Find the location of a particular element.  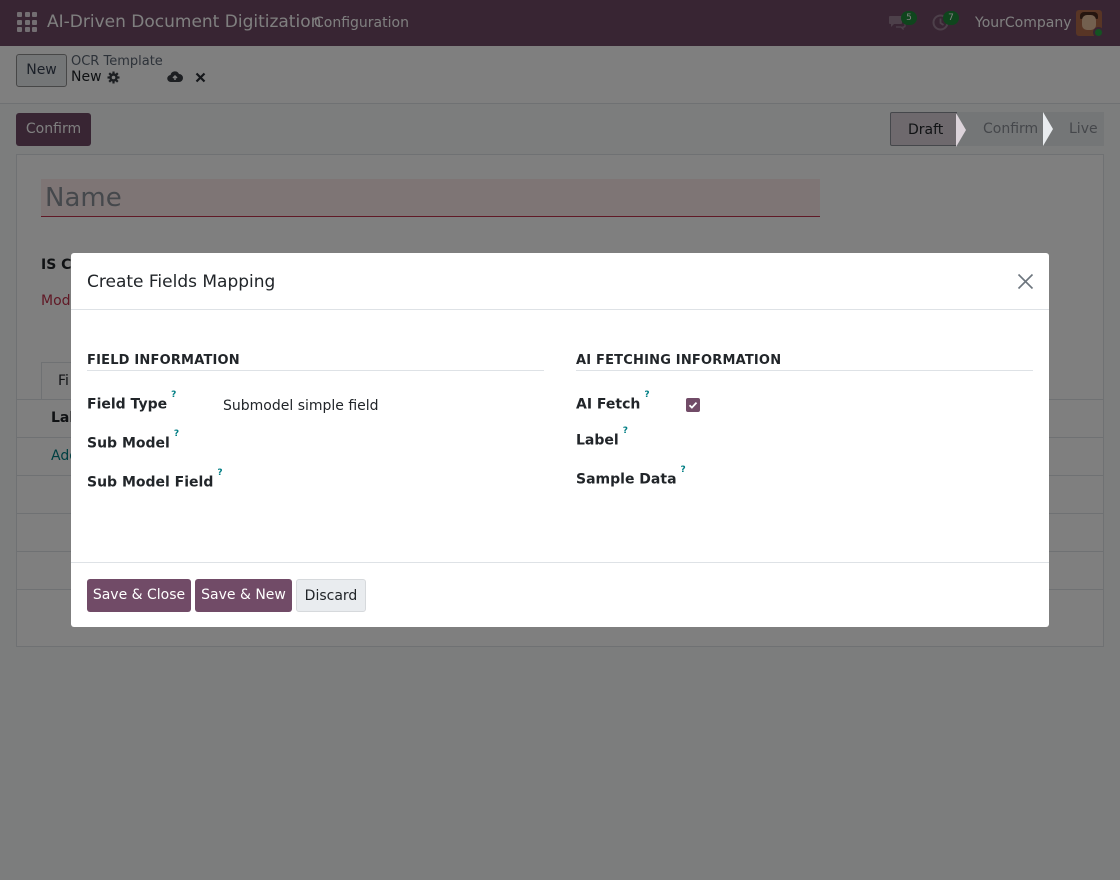

sub-model-label: Sub Model? is located at coordinates (133, 440).